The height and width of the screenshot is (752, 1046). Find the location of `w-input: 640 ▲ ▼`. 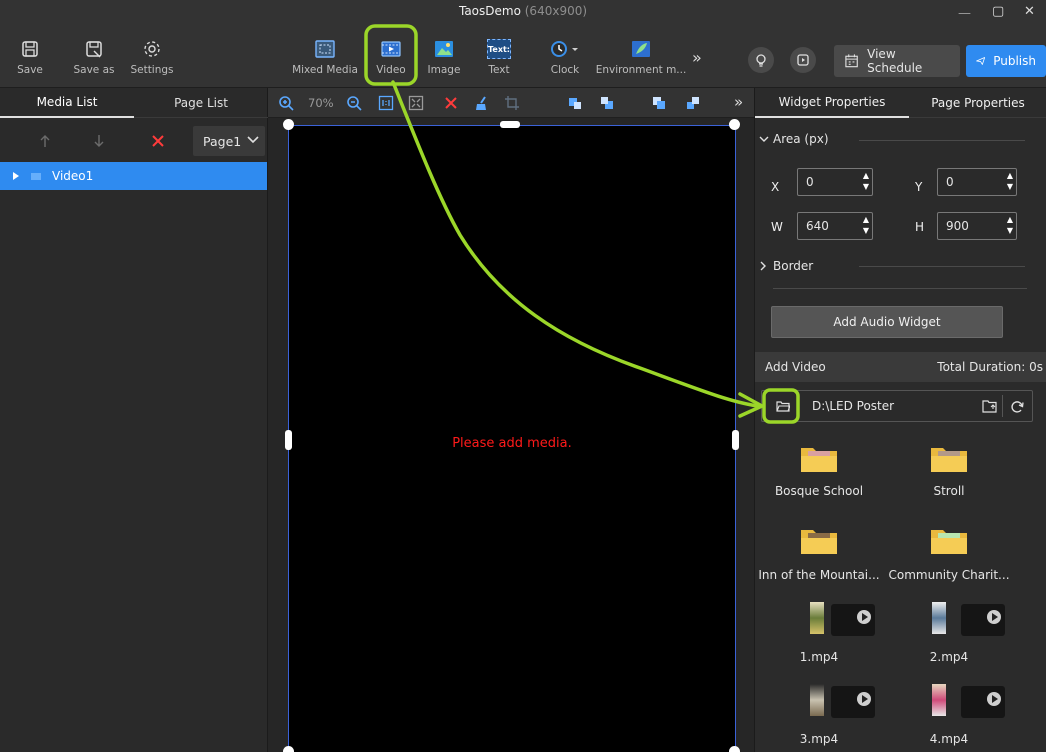

w-input: 640 ▲ ▼ is located at coordinates (835, 226).